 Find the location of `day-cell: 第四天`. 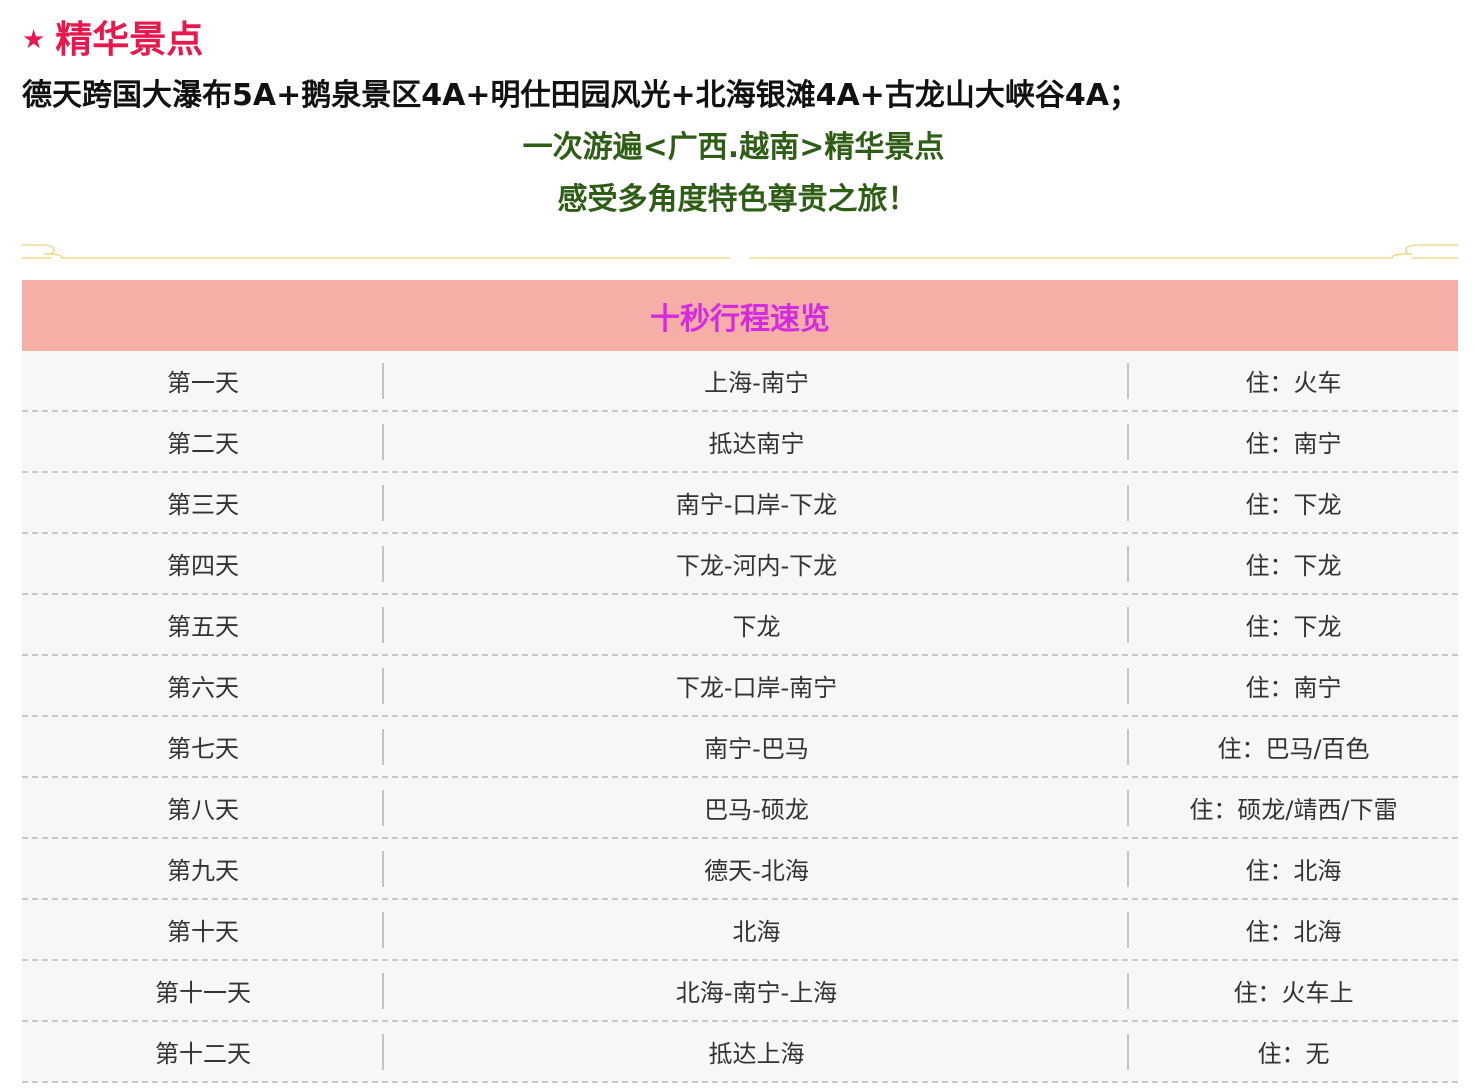

day-cell: 第四天 is located at coordinates (203, 563).